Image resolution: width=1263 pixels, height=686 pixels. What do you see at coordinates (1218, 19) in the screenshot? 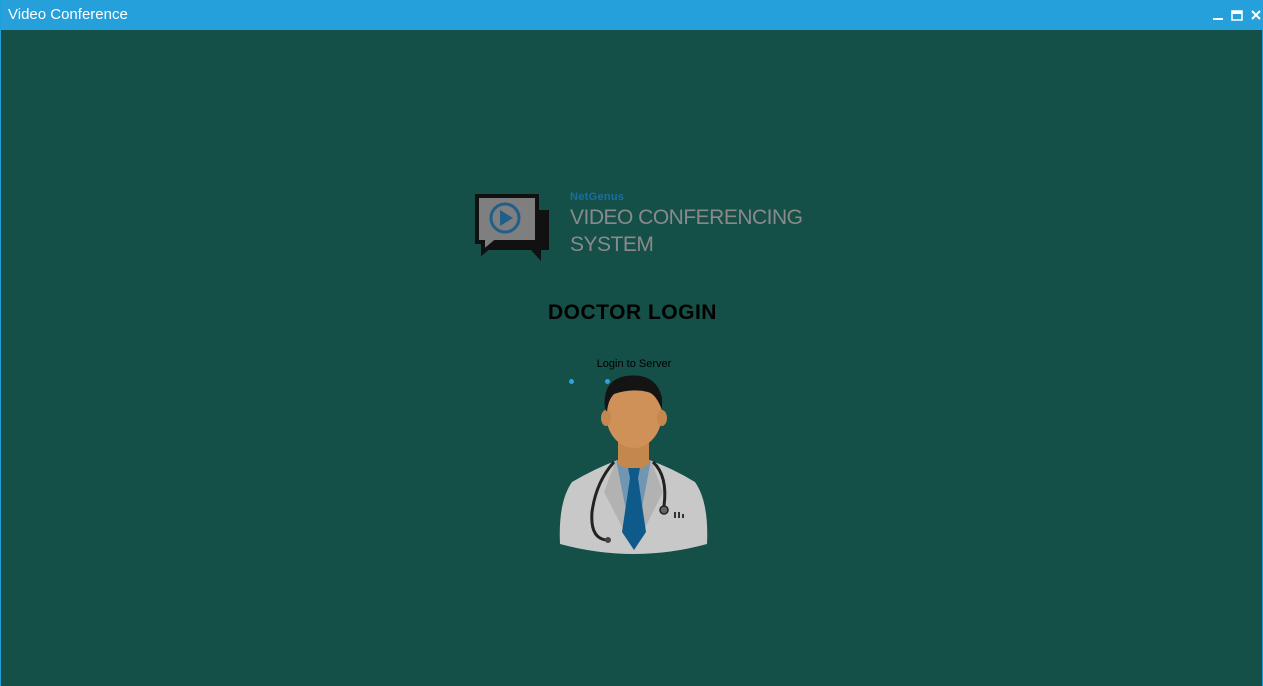
I see `minimize-icon` at bounding box center [1218, 19].